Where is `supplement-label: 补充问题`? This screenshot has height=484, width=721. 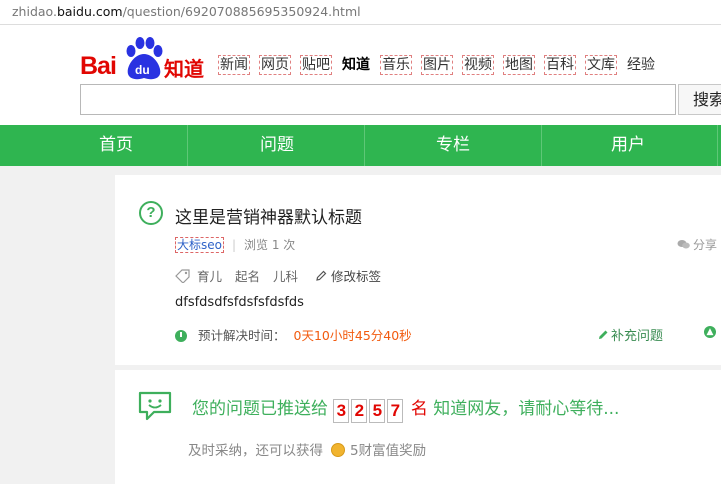 supplement-label: 补充问题 is located at coordinates (637, 336).